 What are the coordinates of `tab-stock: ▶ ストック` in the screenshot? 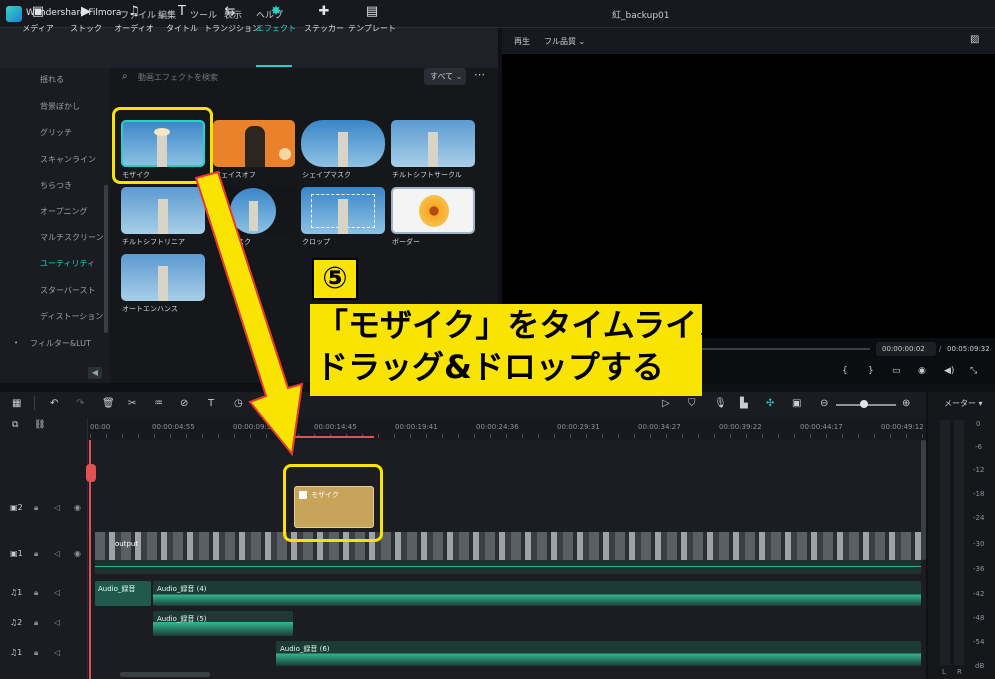 It's located at (86, 21).